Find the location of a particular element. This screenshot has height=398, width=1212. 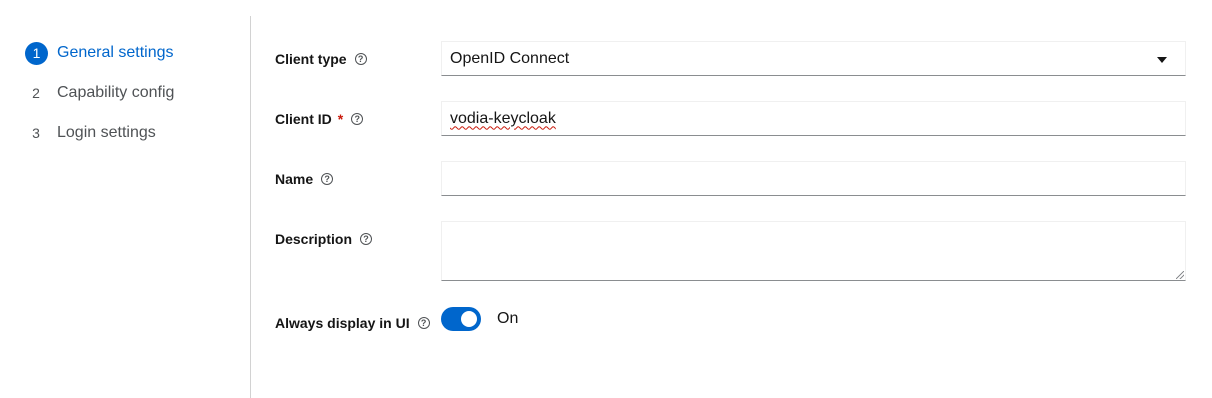

always-display-label: Always display in UI ? is located at coordinates (352, 323).